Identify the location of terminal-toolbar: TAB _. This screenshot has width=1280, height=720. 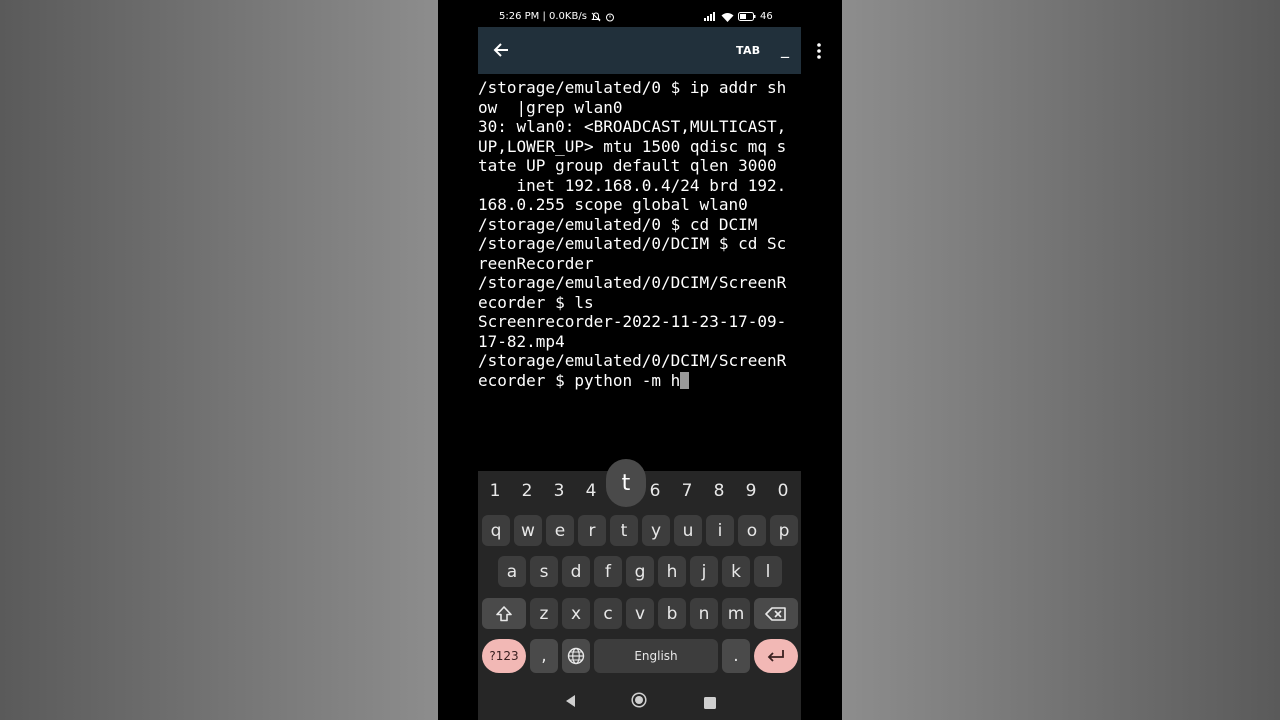
(649, 50).